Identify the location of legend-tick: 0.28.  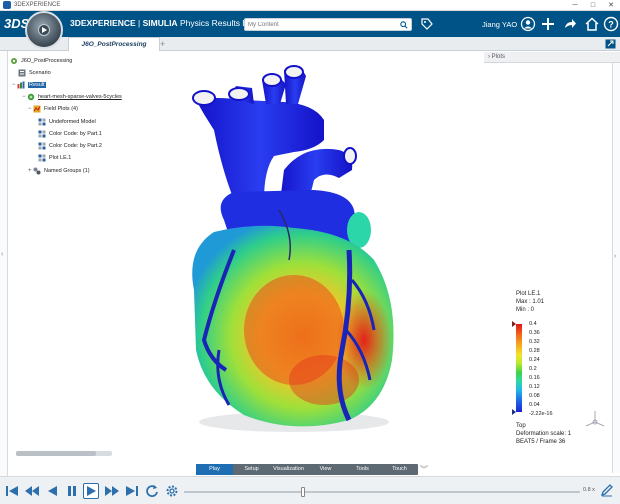
(534, 351).